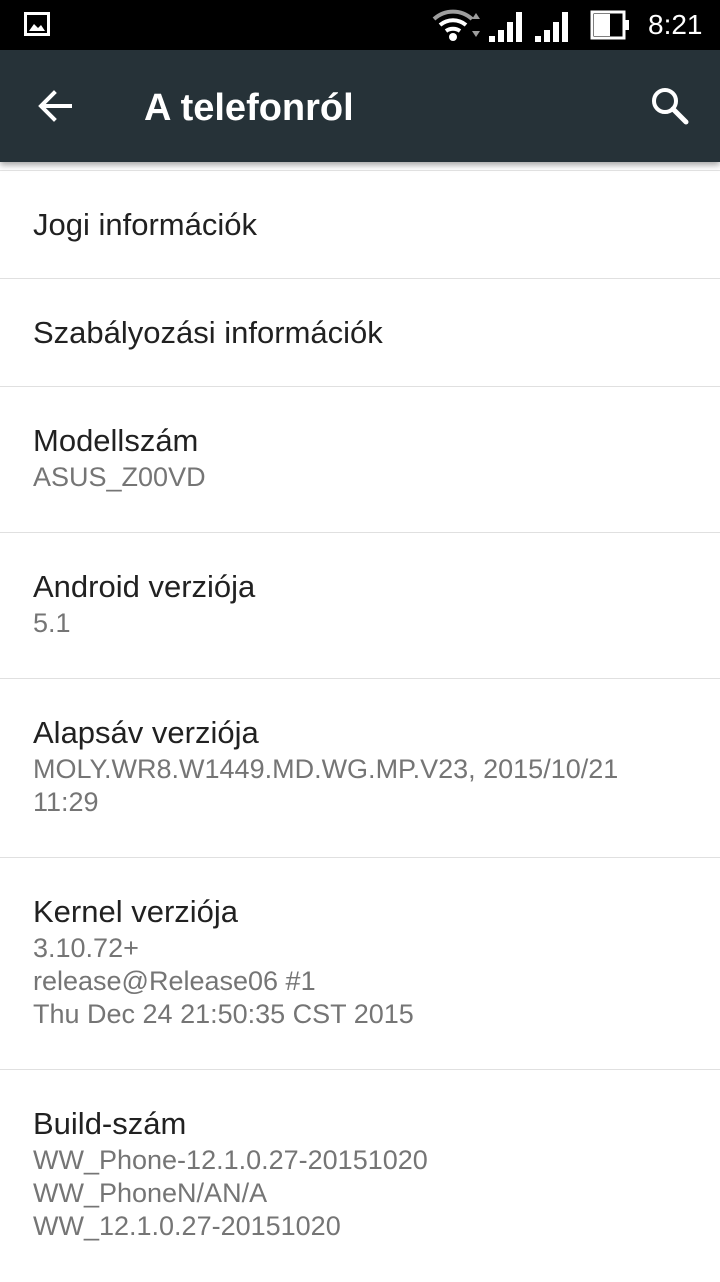 The image size is (720, 1282). I want to click on search-icon, so click(670, 106).